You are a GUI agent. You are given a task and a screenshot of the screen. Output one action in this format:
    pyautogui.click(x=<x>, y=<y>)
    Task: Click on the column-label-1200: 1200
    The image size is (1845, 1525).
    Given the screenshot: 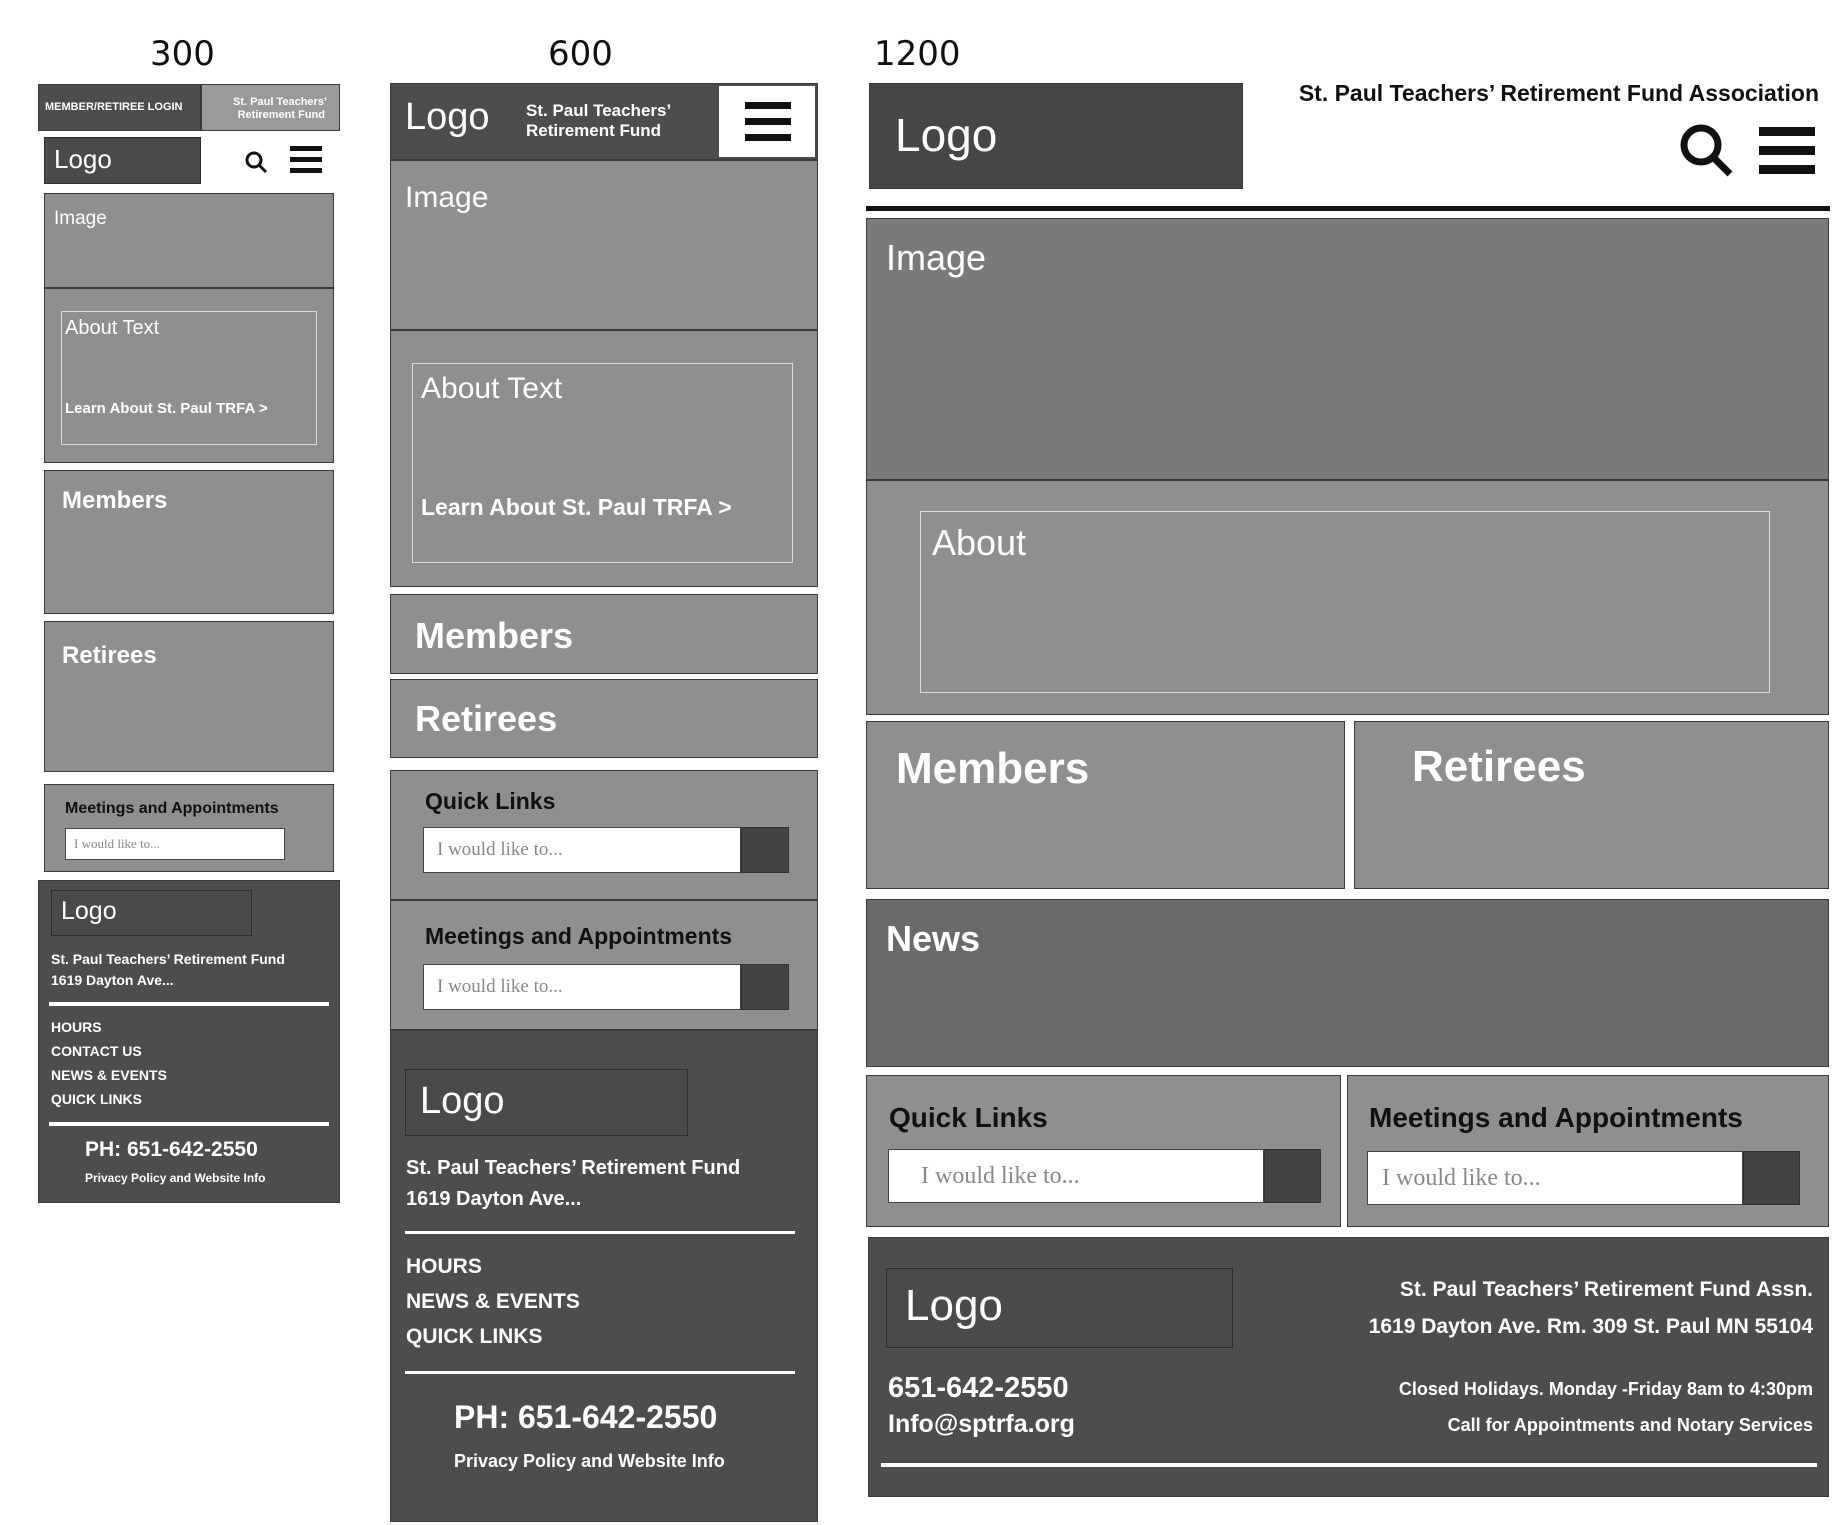 What is the action you would take?
    pyautogui.click(x=917, y=54)
    